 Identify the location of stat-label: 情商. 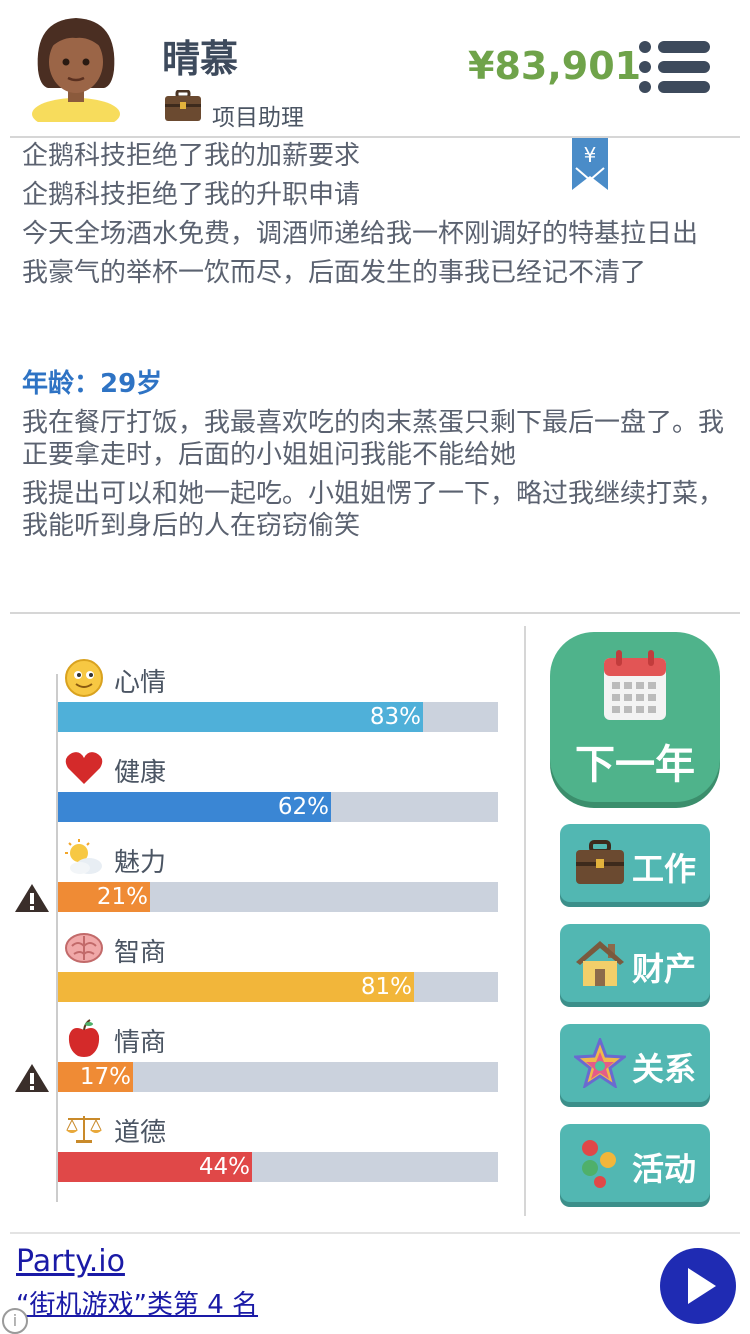
(140, 1043).